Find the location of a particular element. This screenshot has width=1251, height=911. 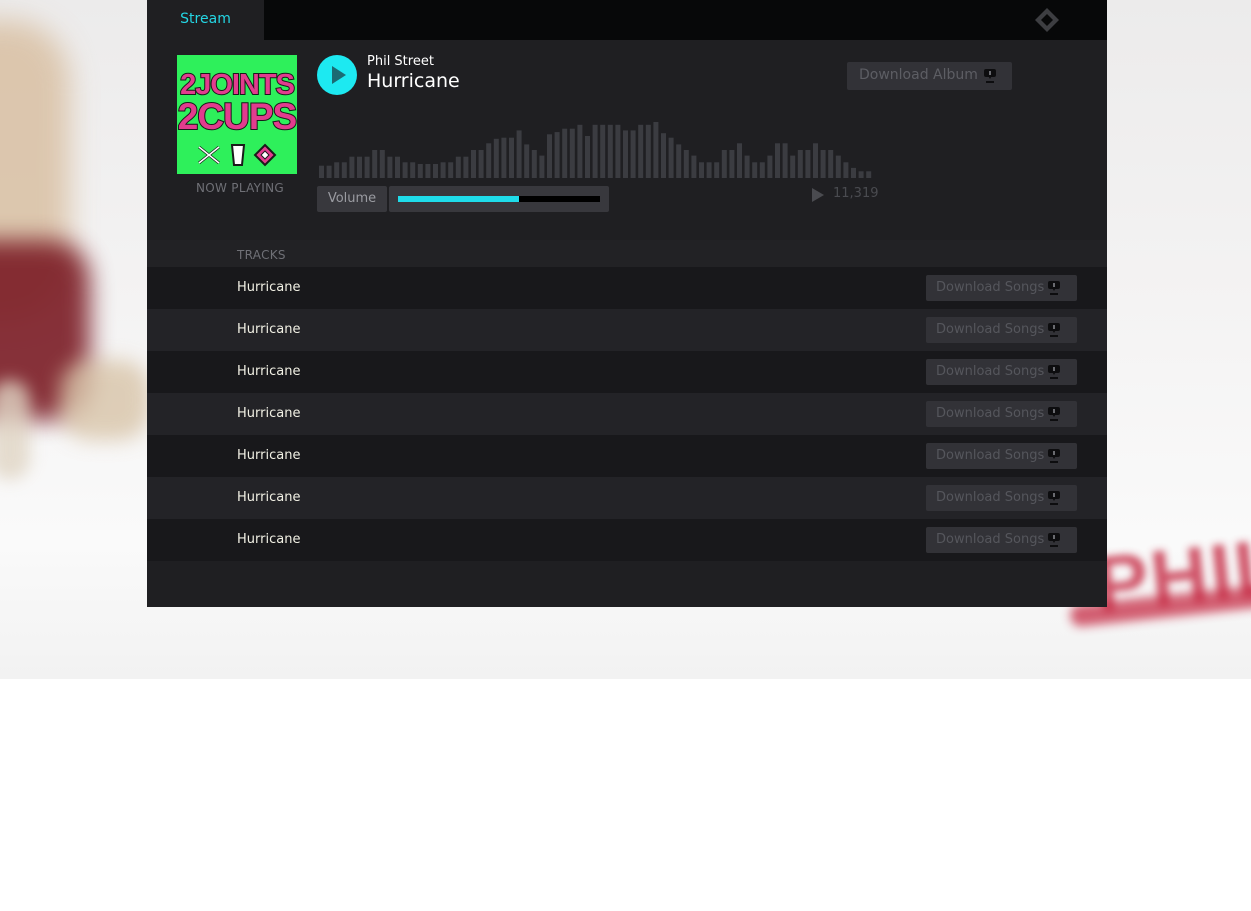

diamond-logo-icon is located at coordinates (1047, 20).